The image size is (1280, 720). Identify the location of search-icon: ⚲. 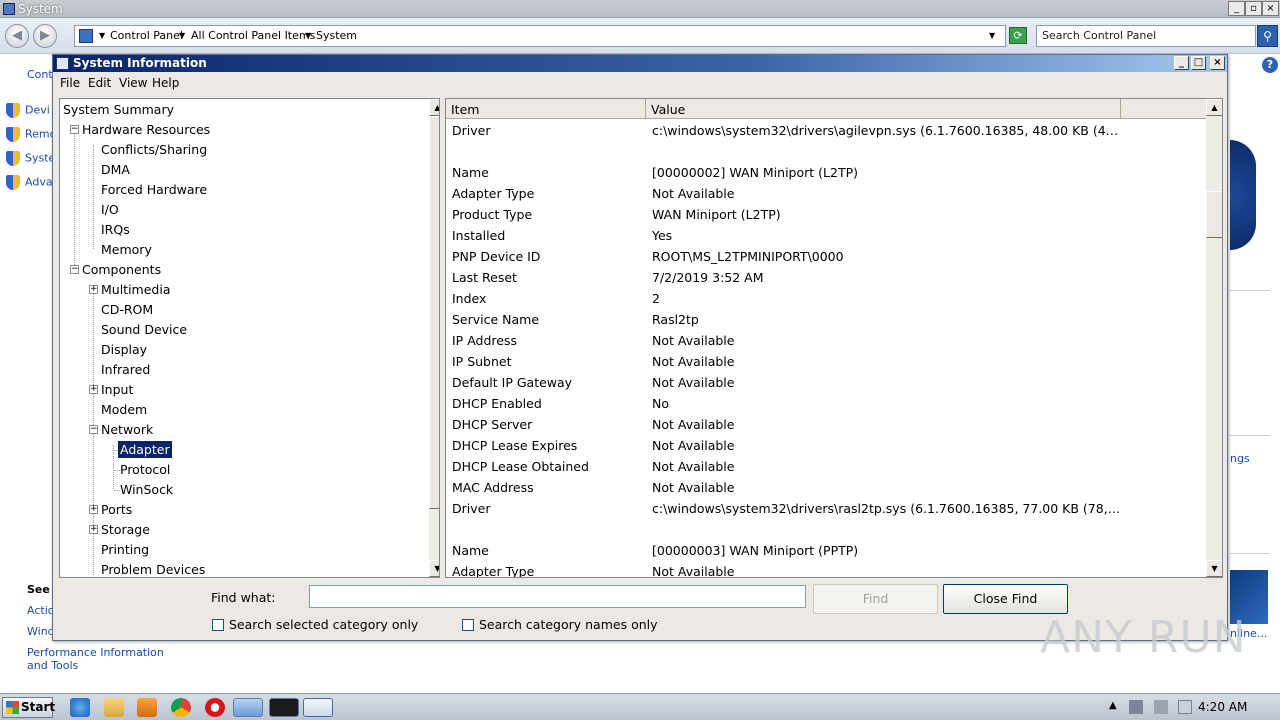
(1267, 36).